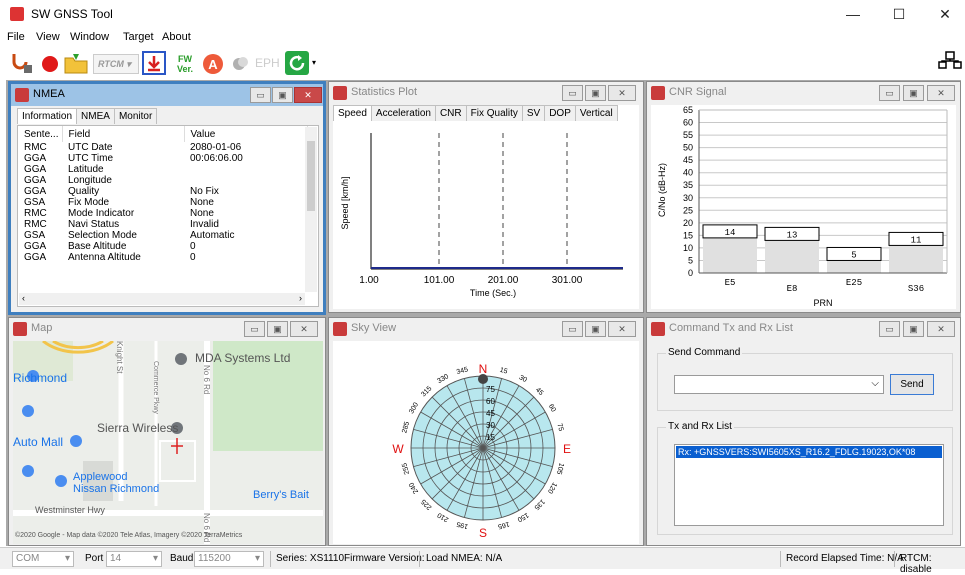 The height and width of the screenshot is (575, 965). Describe the element at coordinates (854, 283) in the screenshot. I see `cnr-category-label: E25` at that location.